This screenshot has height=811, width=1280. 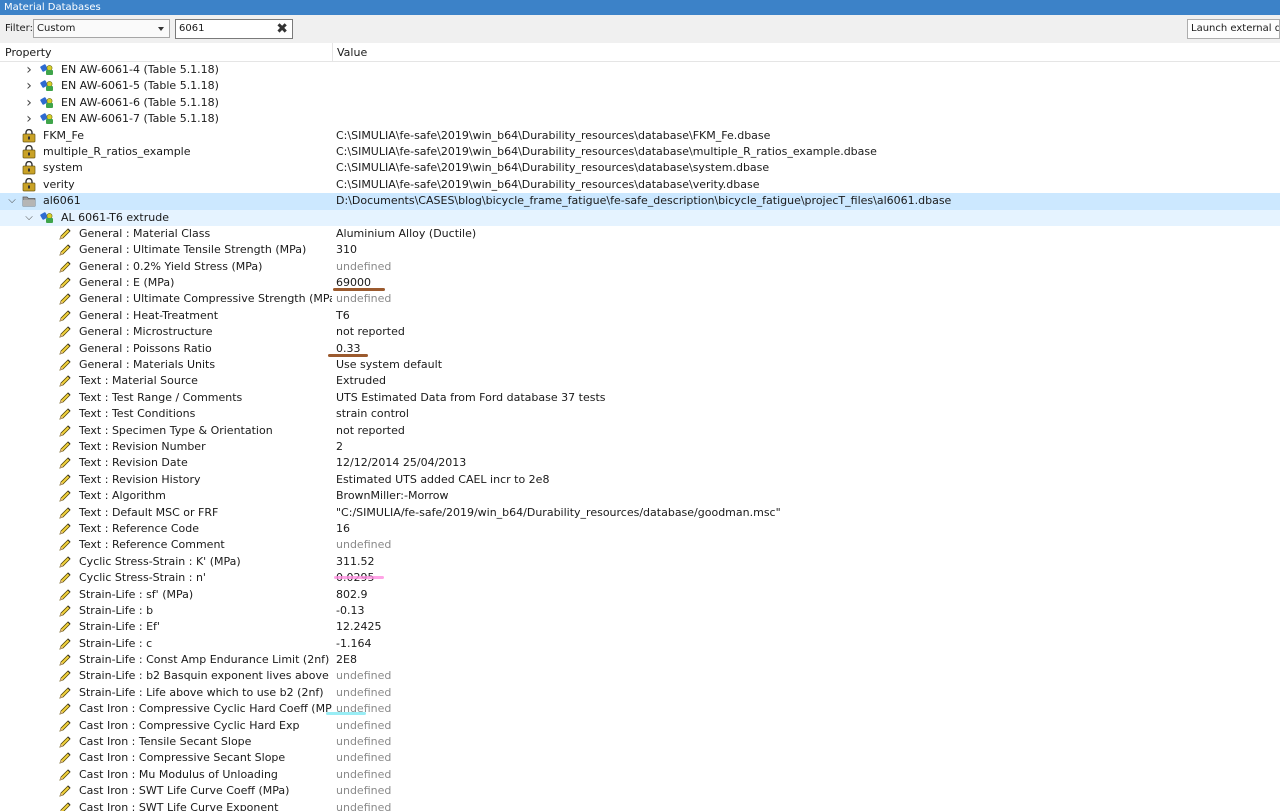 What do you see at coordinates (166, 726) in the screenshot?
I see `property-cell: Cast Iron : Compressive Cyclic Hard Exp` at bounding box center [166, 726].